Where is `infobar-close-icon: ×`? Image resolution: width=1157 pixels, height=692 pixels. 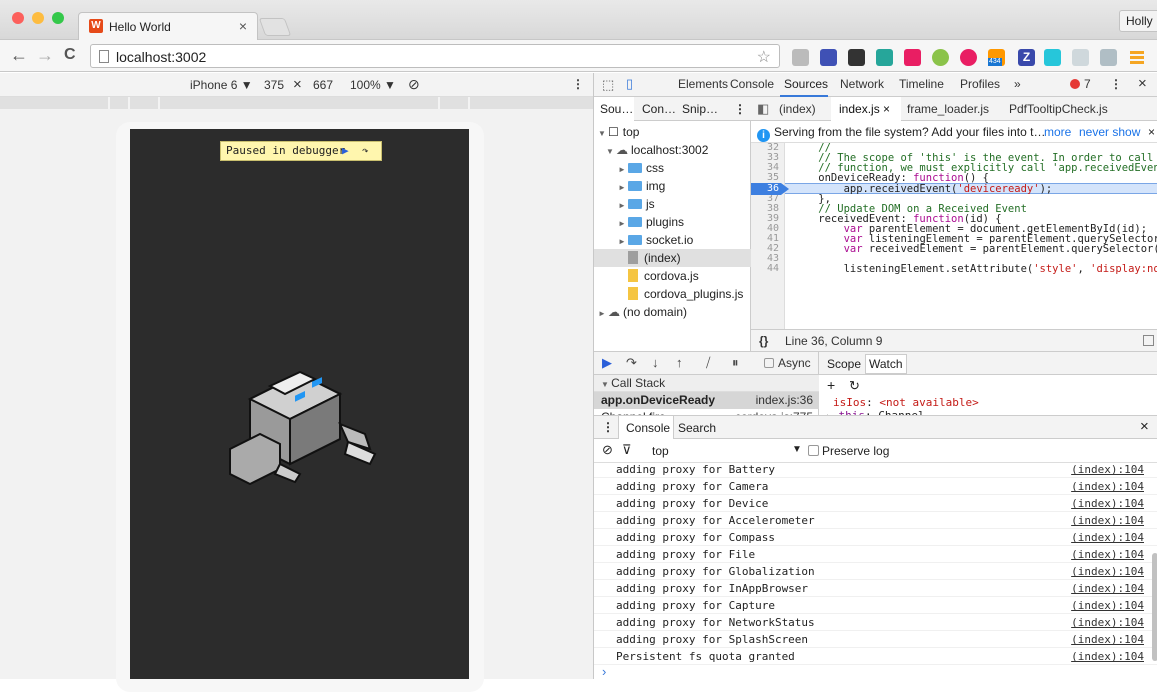
infobar-close-icon: × is located at coordinates (1151, 131).